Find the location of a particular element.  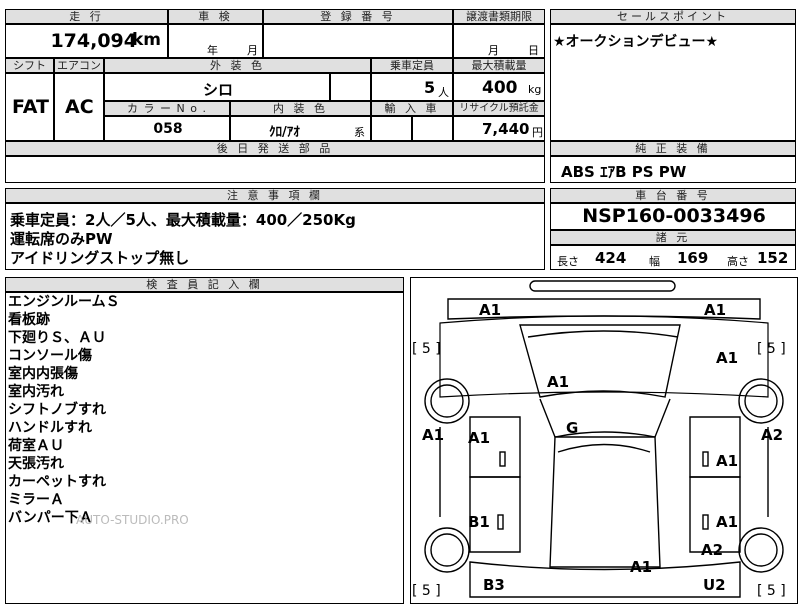

recycle-unit: 円 is located at coordinates (537, 132).